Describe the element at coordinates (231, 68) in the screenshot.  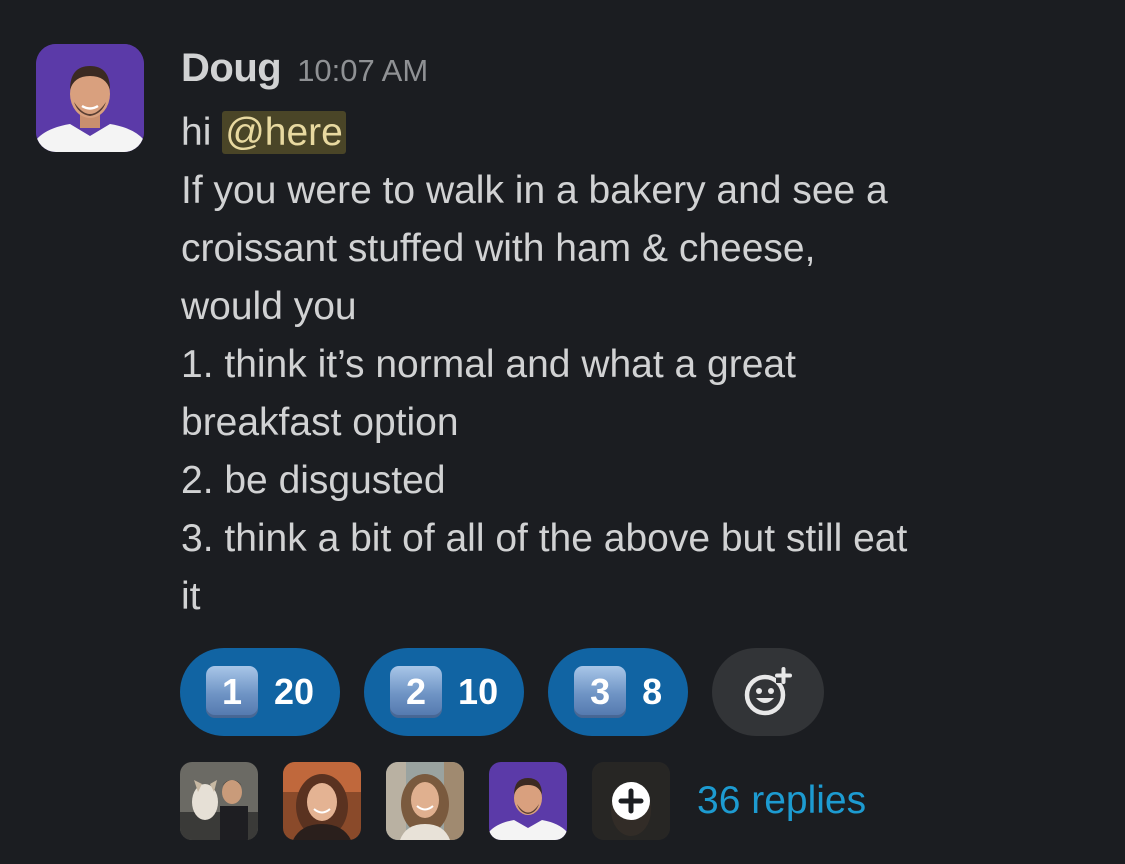
I see `author-name: Doug` at that location.